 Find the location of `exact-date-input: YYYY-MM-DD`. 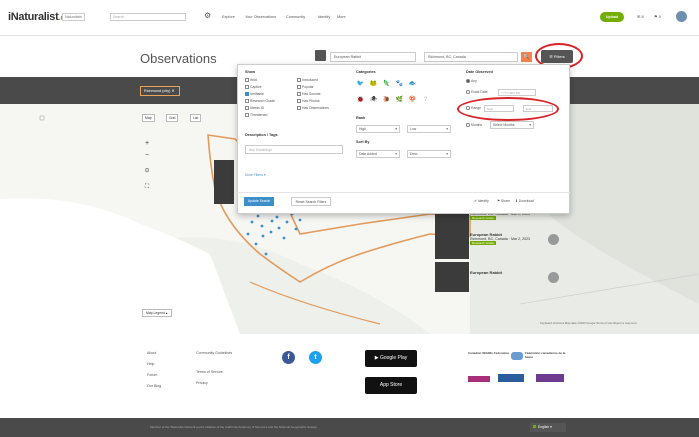

exact-date-input: YYYY-MM-DD is located at coordinates (517, 92).